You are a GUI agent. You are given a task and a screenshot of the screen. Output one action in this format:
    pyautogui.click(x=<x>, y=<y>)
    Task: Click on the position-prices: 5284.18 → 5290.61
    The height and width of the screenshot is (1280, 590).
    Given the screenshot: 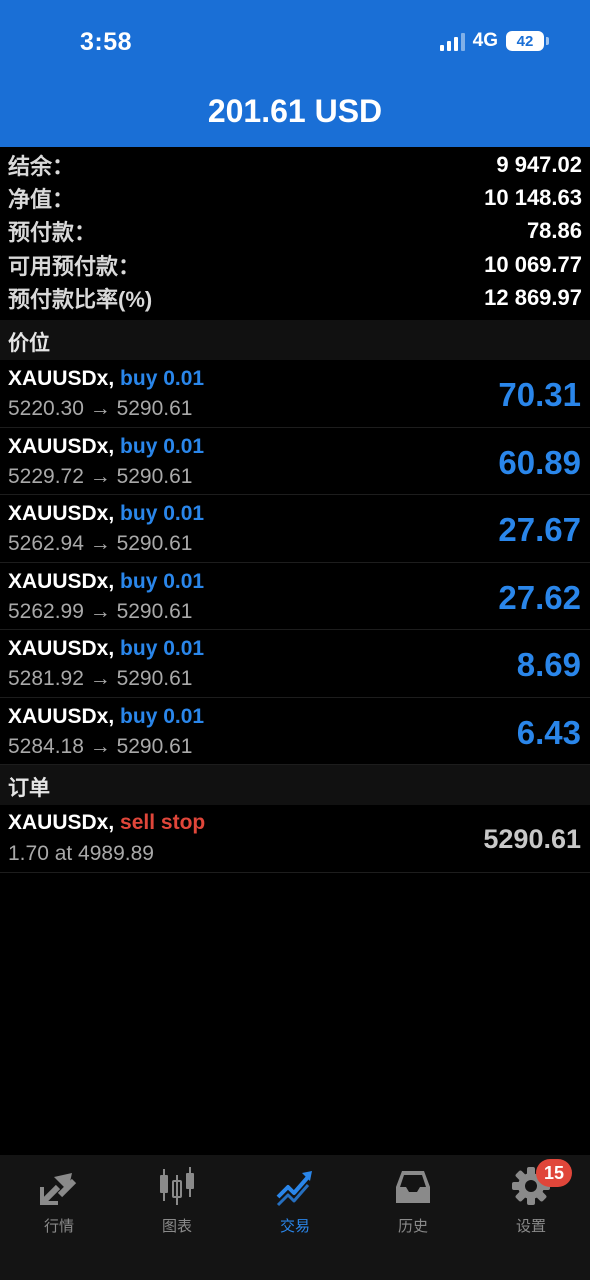 What is the action you would take?
    pyautogui.click(x=100, y=746)
    